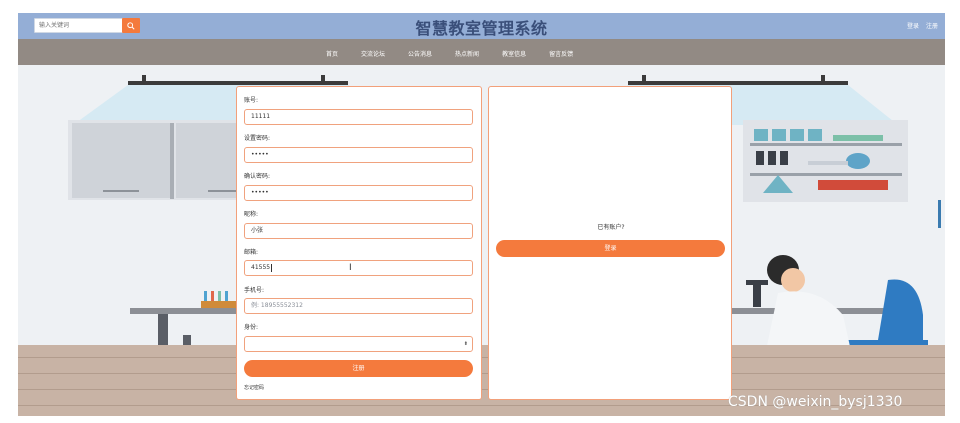 The height and width of the screenshot is (423, 960). Describe the element at coordinates (358, 306) in the screenshot. I see `phone-input: 例: 18955552312` at that location.